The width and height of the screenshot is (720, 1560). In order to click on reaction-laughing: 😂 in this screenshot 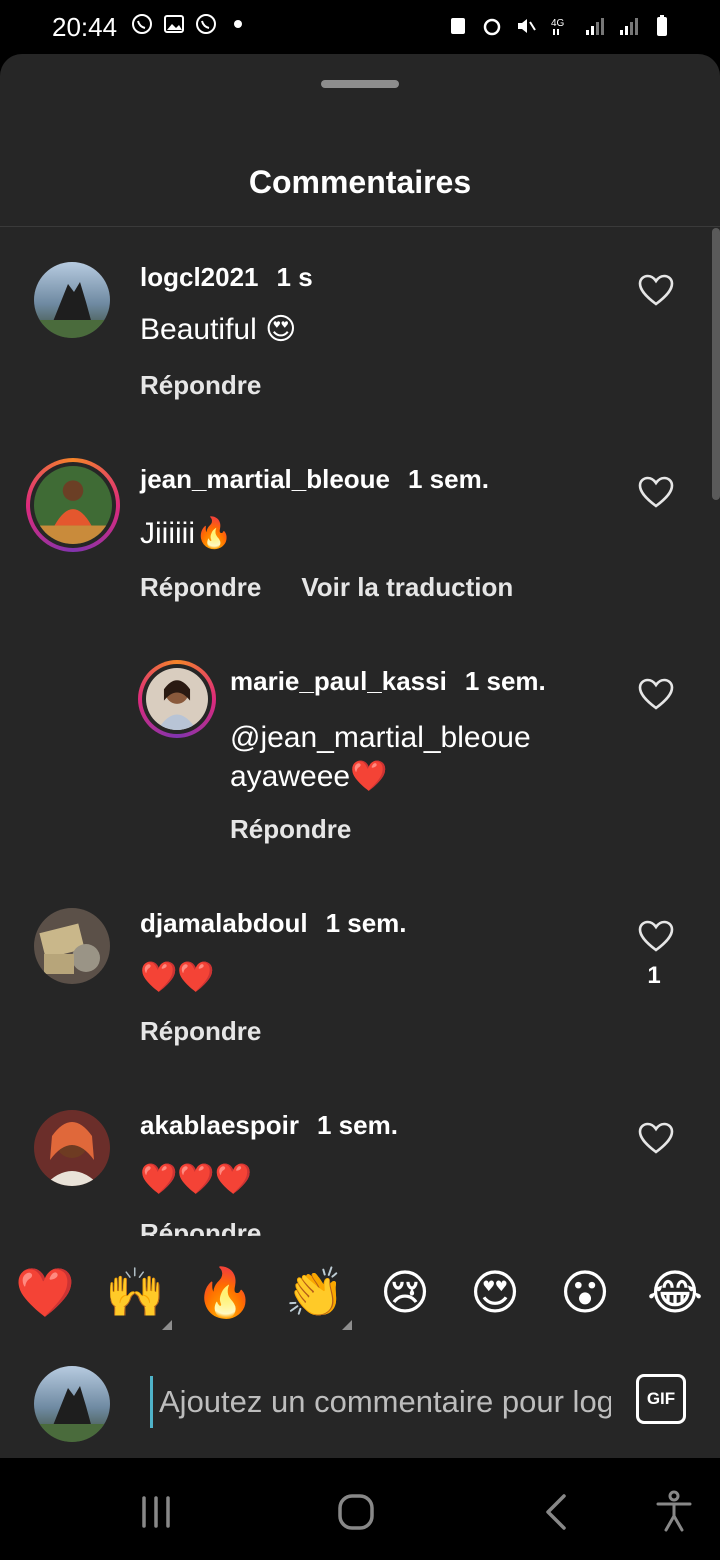, I will do `click(675, 1294)`.